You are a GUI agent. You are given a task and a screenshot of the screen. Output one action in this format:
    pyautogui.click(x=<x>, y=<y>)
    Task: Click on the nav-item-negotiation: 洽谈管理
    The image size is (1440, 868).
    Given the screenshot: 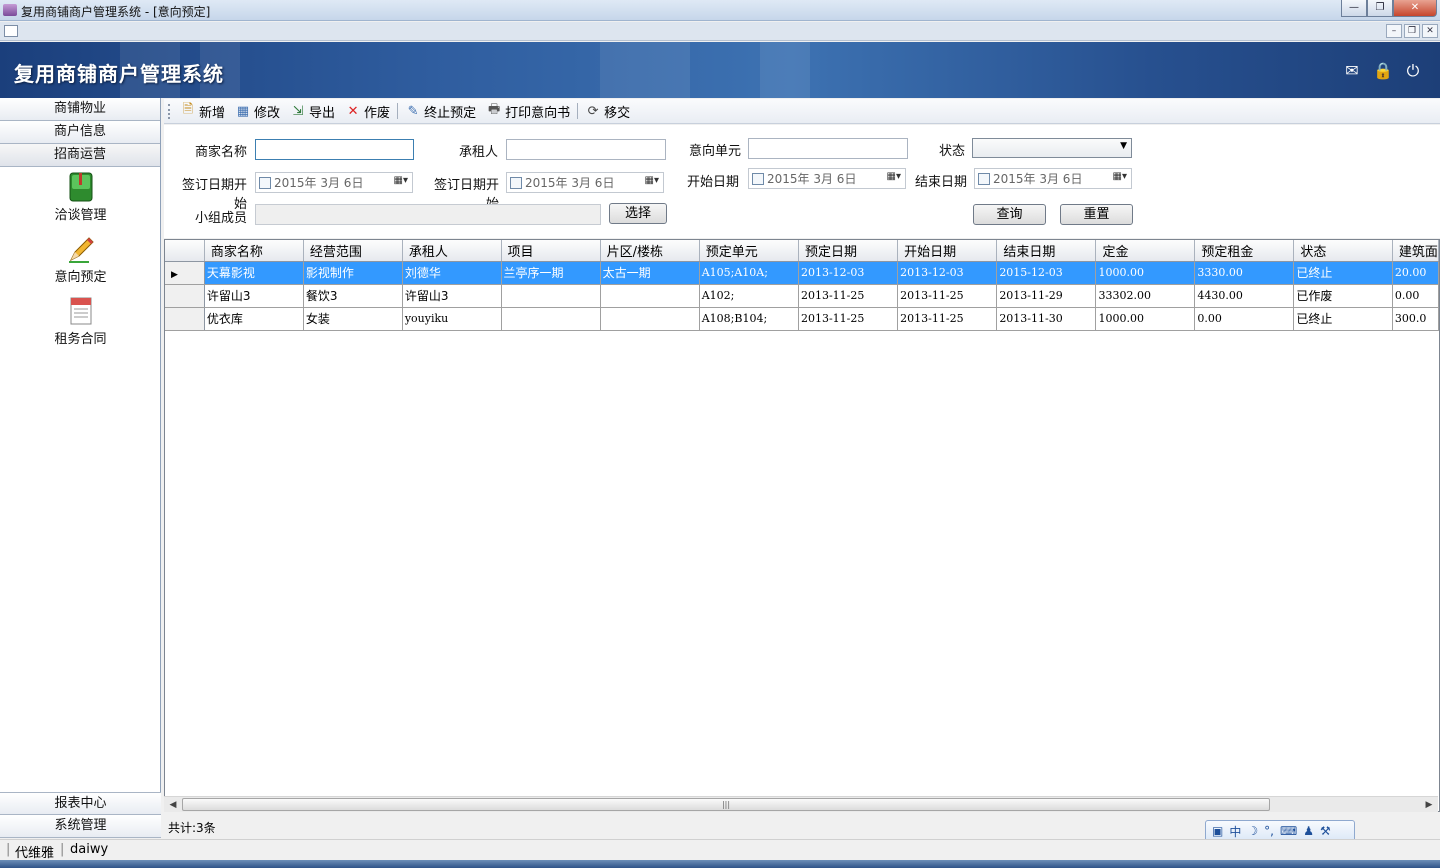 What is the action you would take?
    pyautogui.click(x=80, y=200)
    